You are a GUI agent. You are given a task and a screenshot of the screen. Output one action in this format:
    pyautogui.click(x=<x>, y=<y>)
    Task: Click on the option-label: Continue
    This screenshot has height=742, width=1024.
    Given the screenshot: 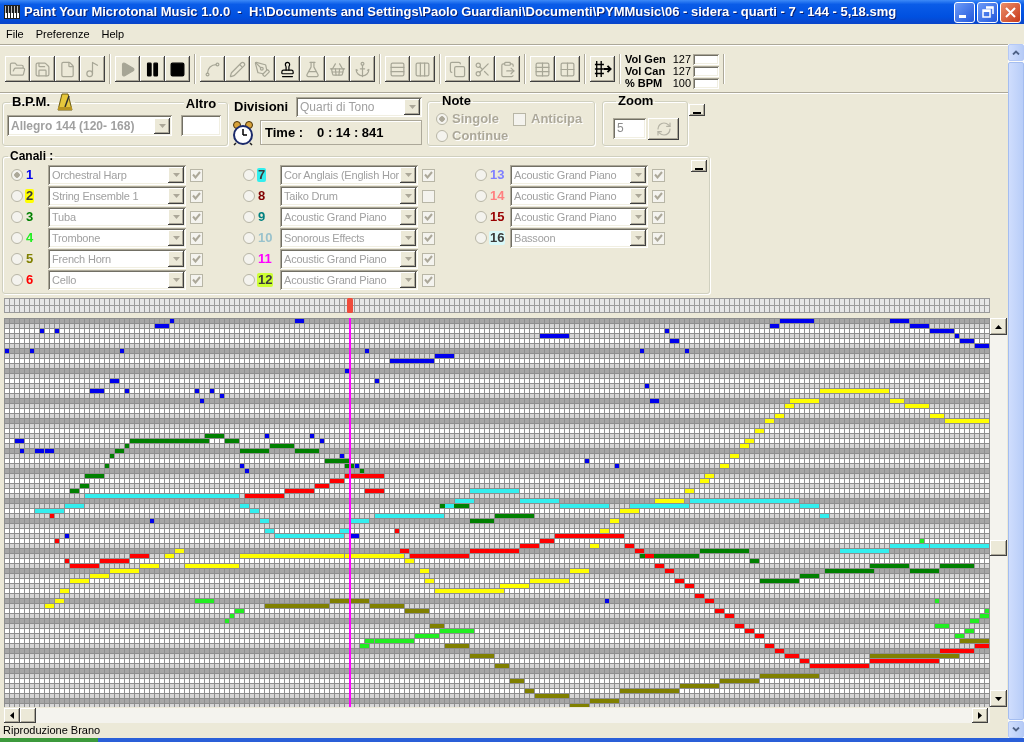 What is the action you would take?
    pyautogui.click(x=480, y=136)
    